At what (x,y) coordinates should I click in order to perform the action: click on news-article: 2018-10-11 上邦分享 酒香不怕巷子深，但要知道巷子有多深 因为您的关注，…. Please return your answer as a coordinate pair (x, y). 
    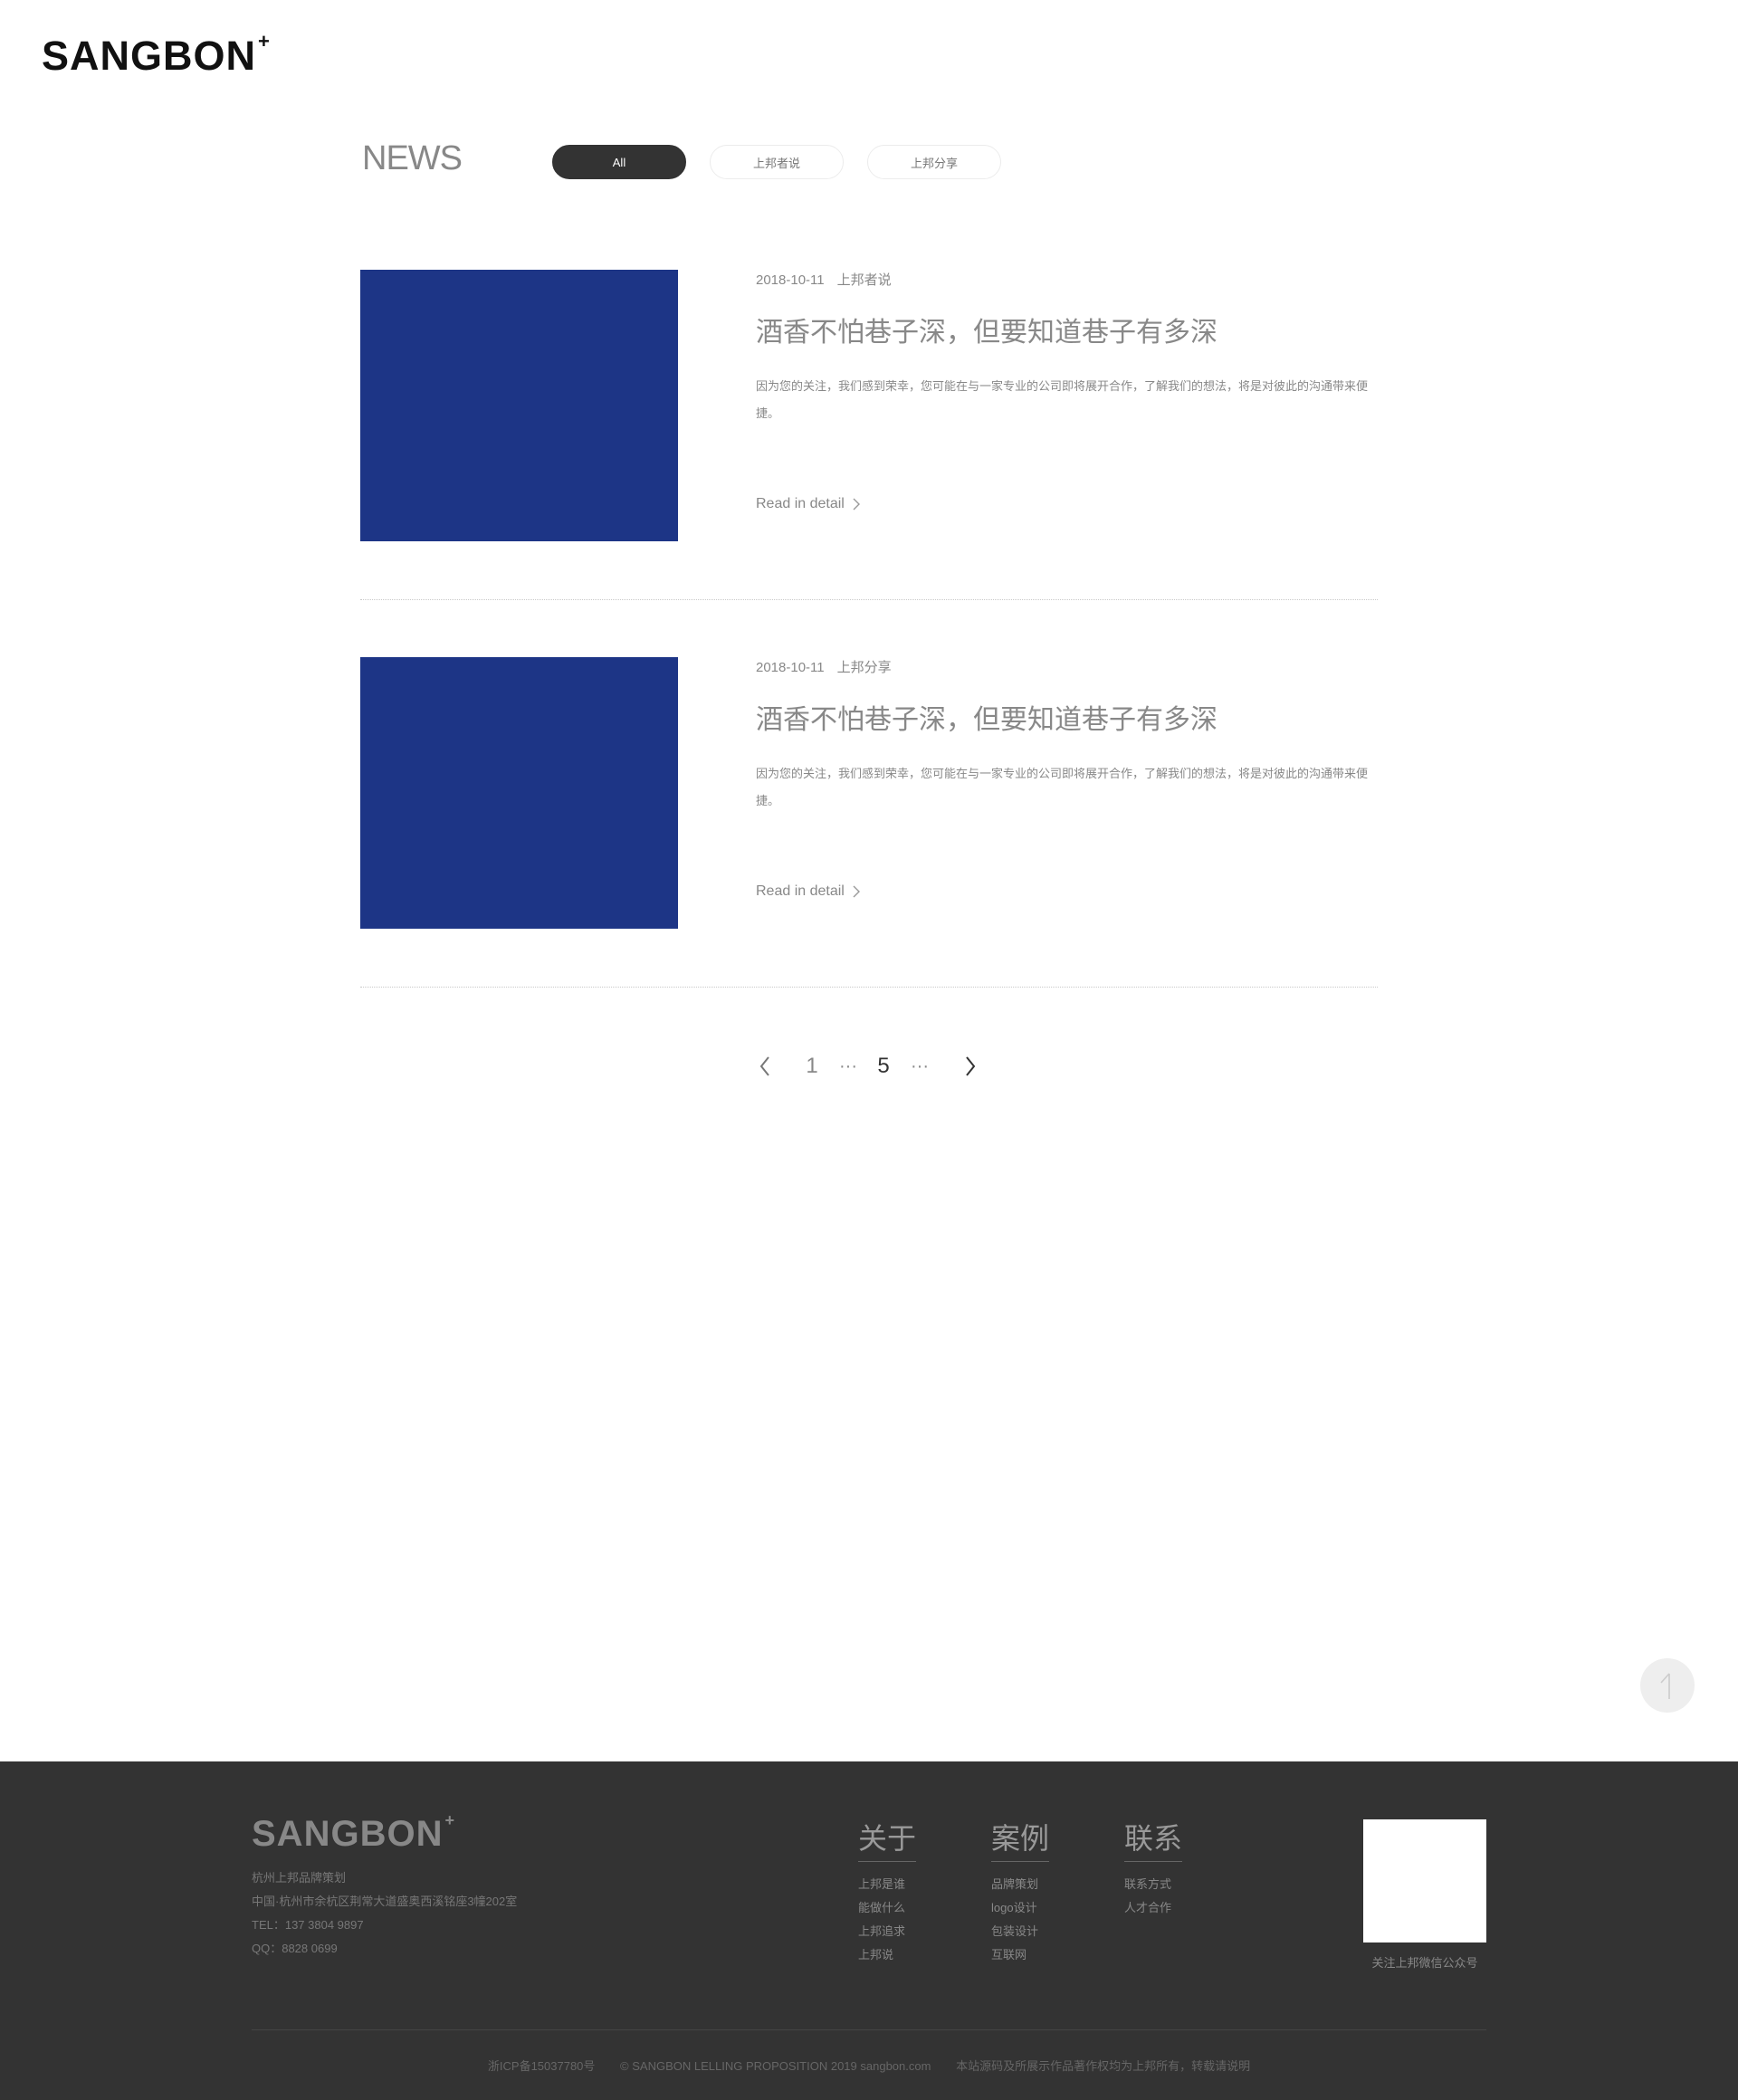
    Looking at the image, I should click on (869, 793).